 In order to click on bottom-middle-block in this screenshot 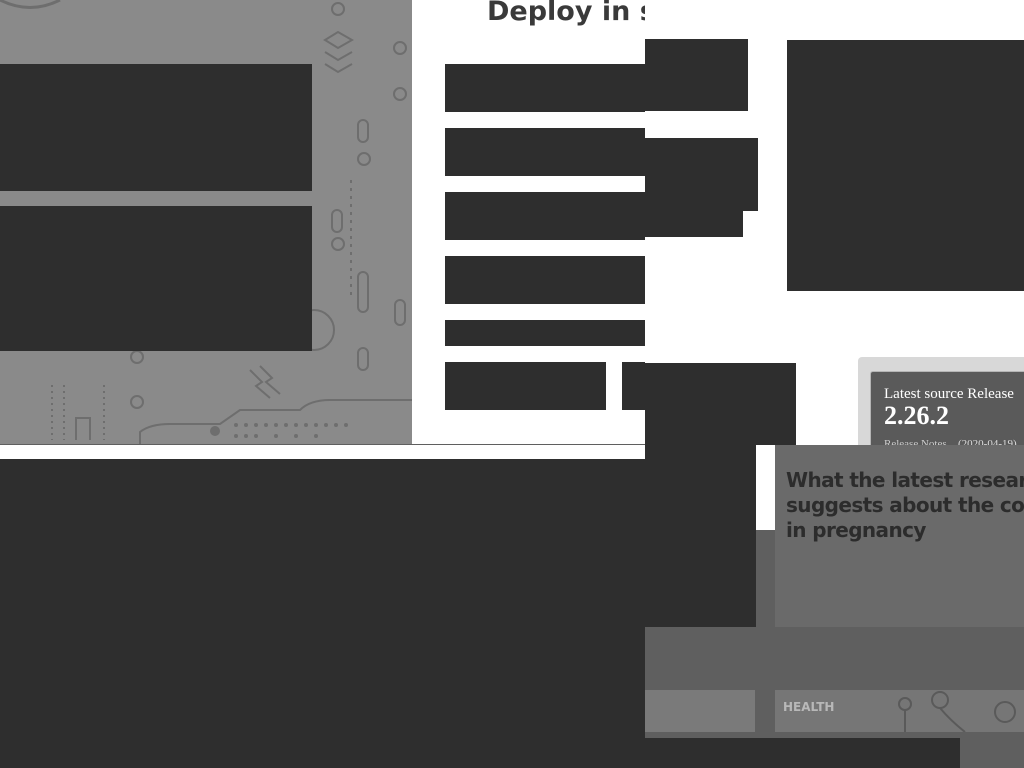, I will do `click(700, 536)`.